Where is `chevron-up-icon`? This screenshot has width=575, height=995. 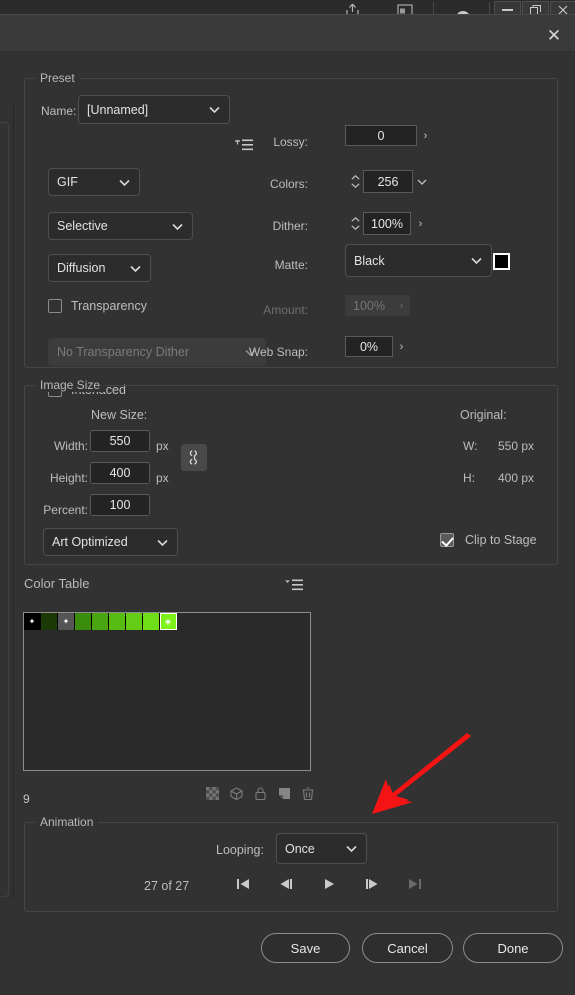 chevron-up-icon is located at coordinates (355, 219).